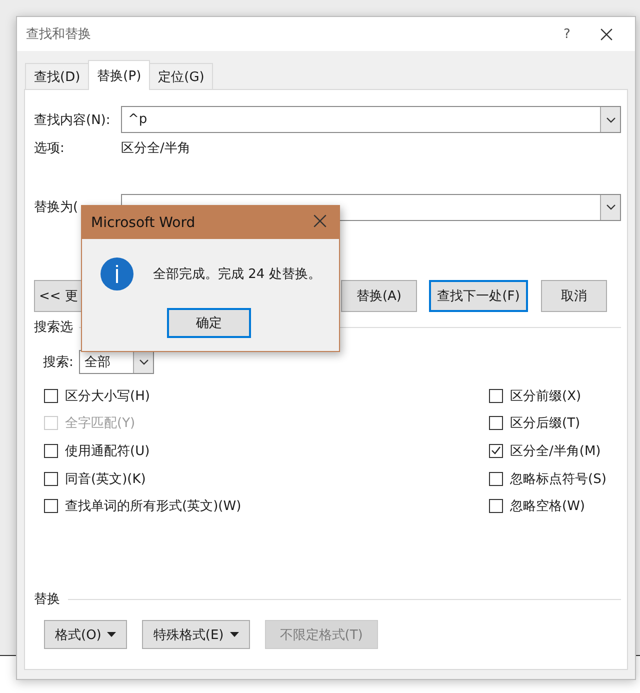  What do you see at coordinates (117, 274) in the screenshot?
I see `info-icon` at bounding box center [117, 274].